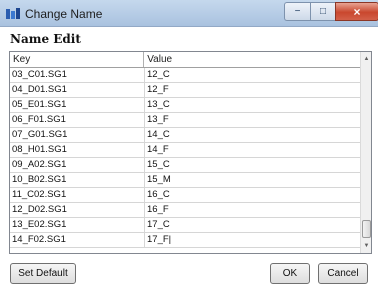  What do you see at coordinates (253, 135) in the screenshot?
I see `value-cell: 14_C` at bounding box center [253, 135].